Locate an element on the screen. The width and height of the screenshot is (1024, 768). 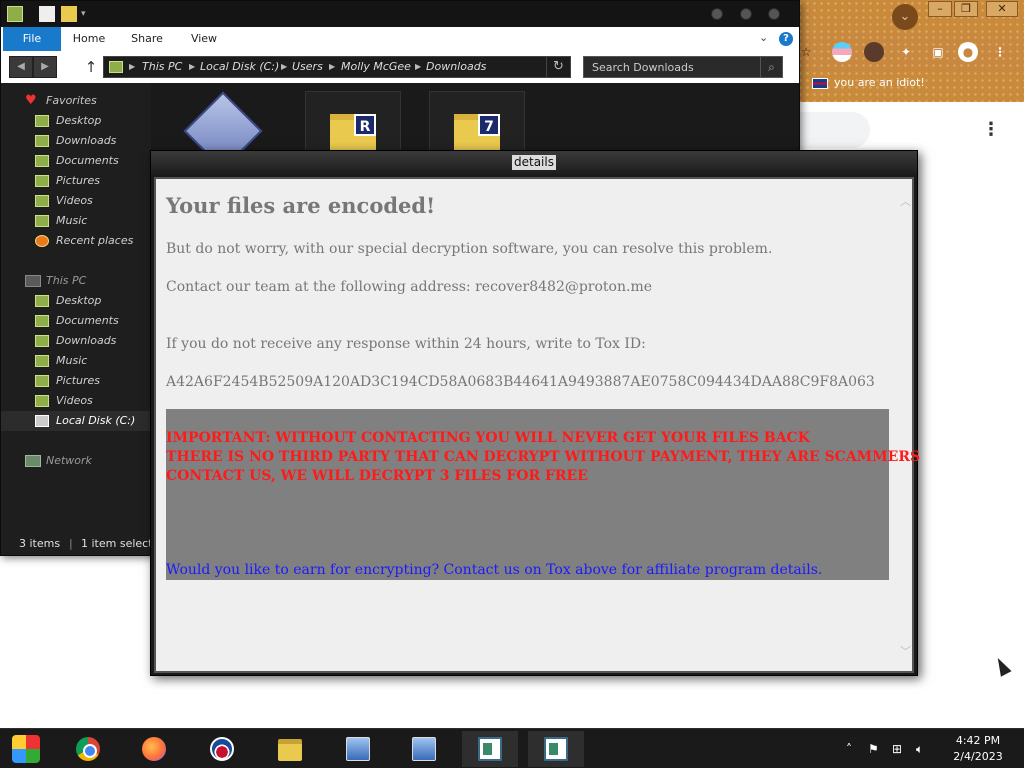
properties-icon is located at coordinates (47, 14).